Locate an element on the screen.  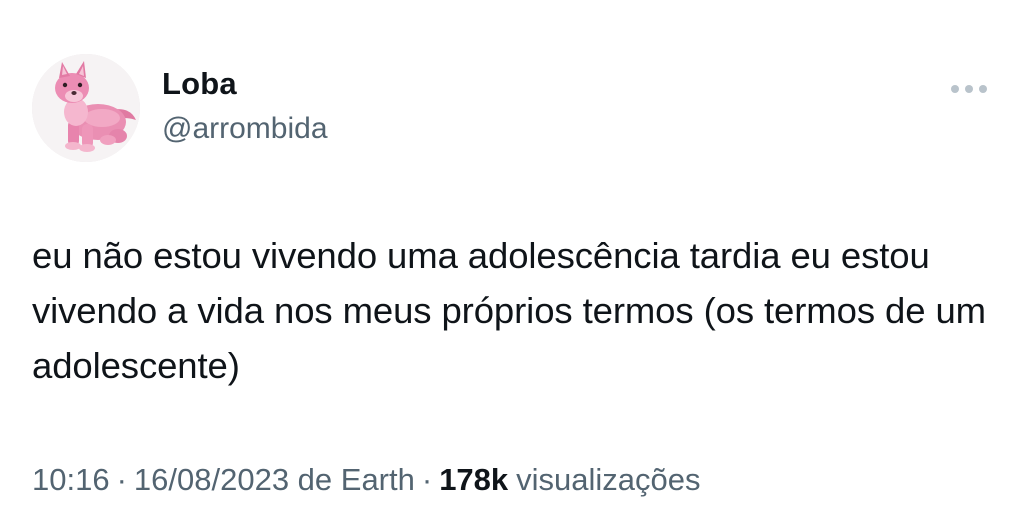
views-count: 178k is located at coordinates (473, 480).